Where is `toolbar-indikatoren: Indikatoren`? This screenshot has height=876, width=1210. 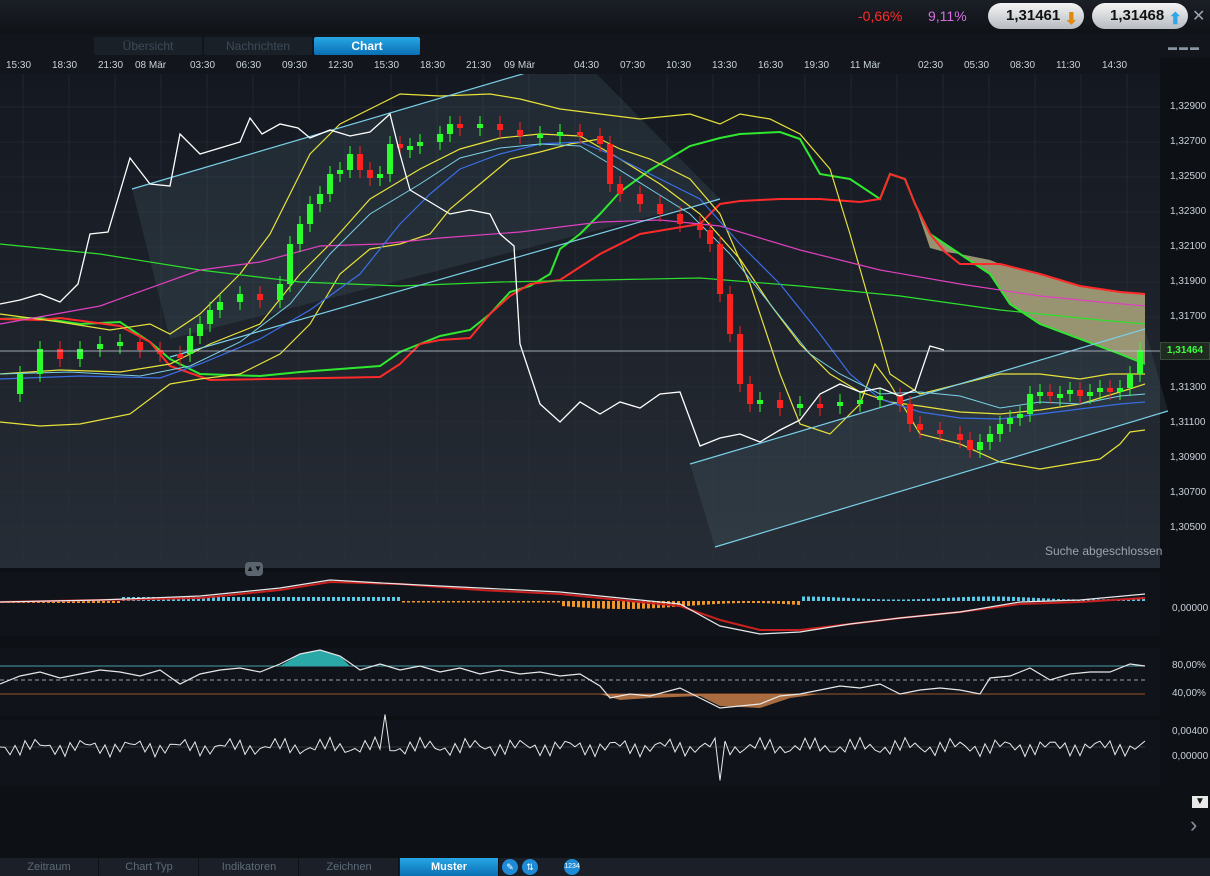 toolbar-indikatoren: Indikatoren is located at coordinates (249, 867).